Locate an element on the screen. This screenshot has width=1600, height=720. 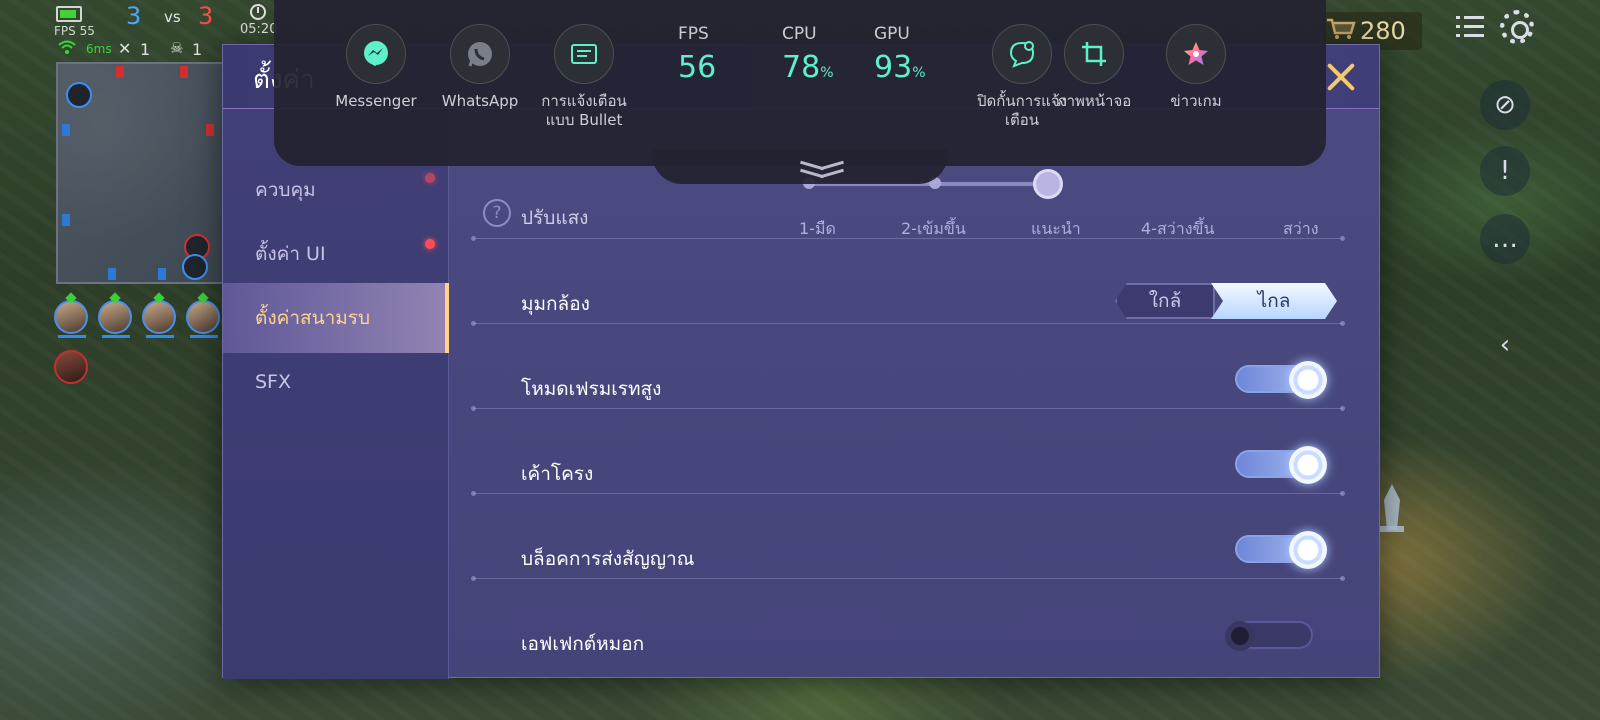
skull-icon: ☠ is located at coordinates (177, 48).